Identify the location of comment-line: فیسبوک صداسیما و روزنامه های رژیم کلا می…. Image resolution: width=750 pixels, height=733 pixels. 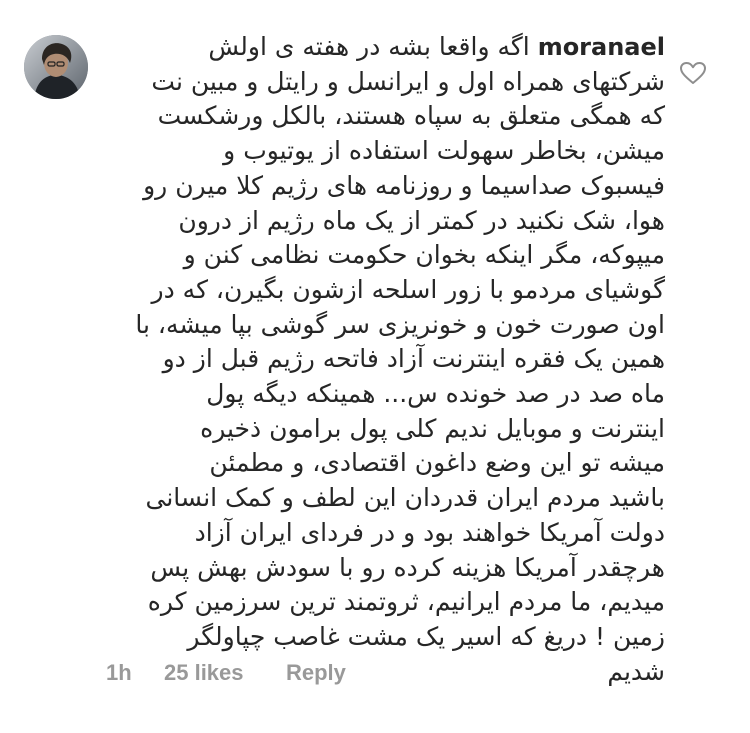
(404, 185).